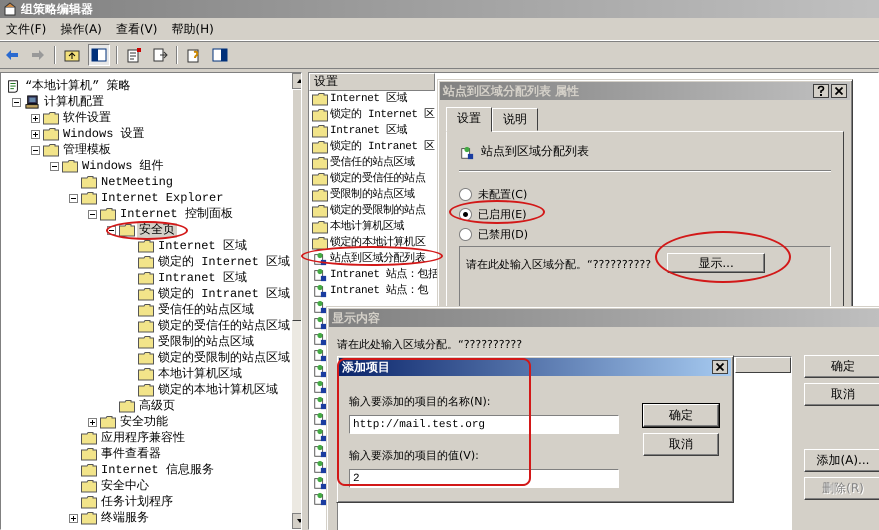  Describe the element at coordinates (192, 29) in the screenshot. I see `menu-item: 帮助(H)` at that location.